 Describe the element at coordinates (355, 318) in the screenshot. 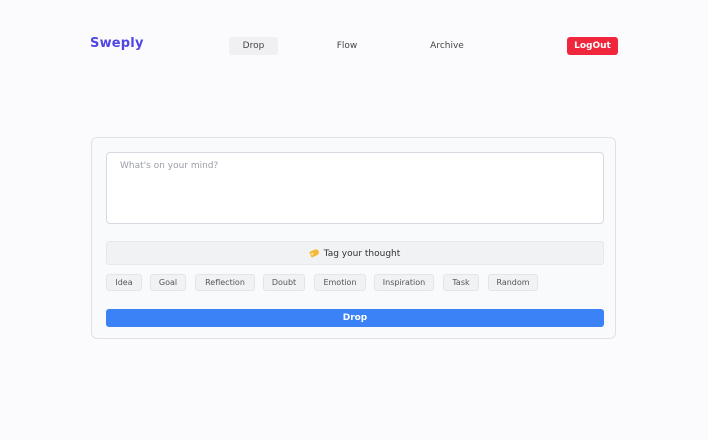

I see `drop-button: Drop` at that location.